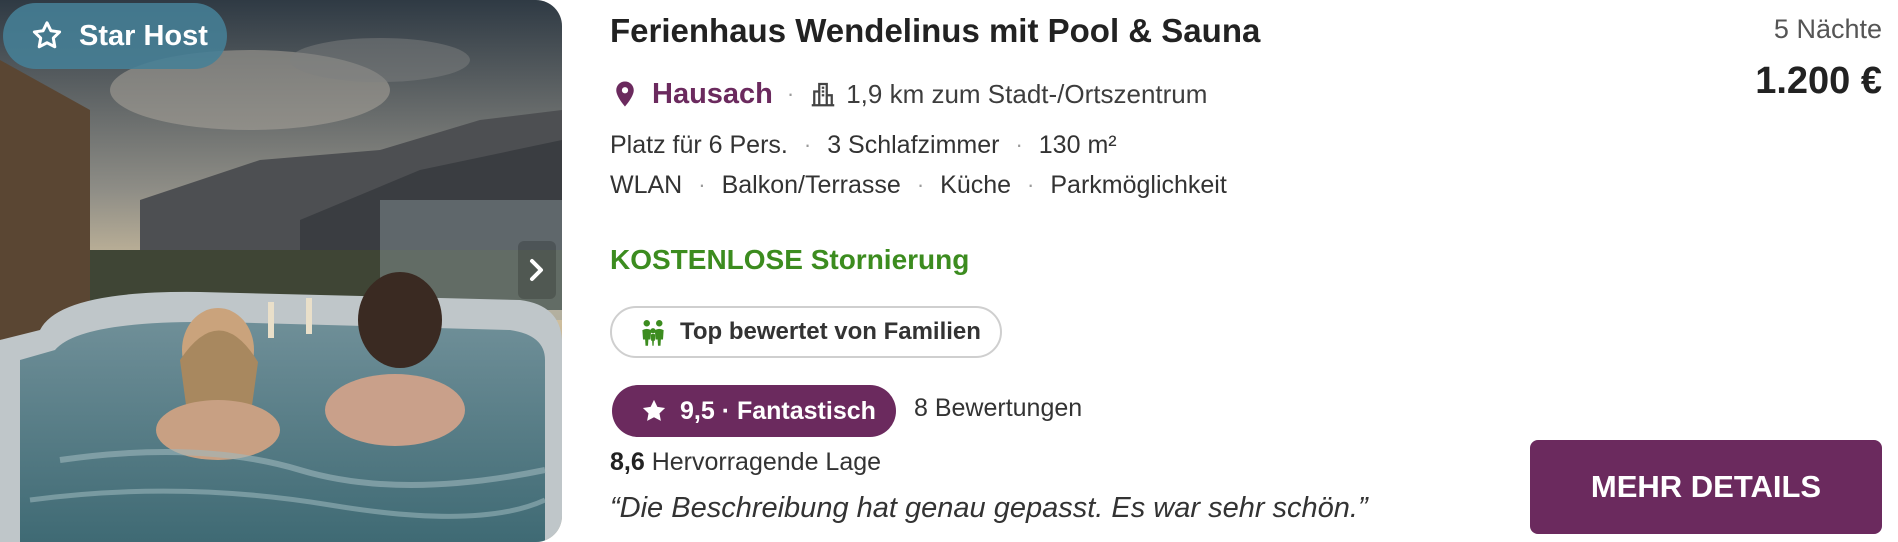  Describe the element at coordinates (778, 410) in the screenshot. I see `rating-score-label: 9,5 · Fantastisch` at that location.